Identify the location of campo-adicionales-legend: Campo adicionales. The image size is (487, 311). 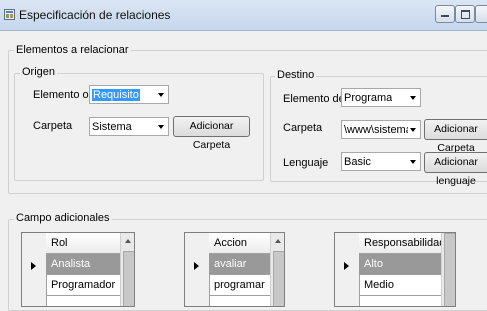
(63, 218).